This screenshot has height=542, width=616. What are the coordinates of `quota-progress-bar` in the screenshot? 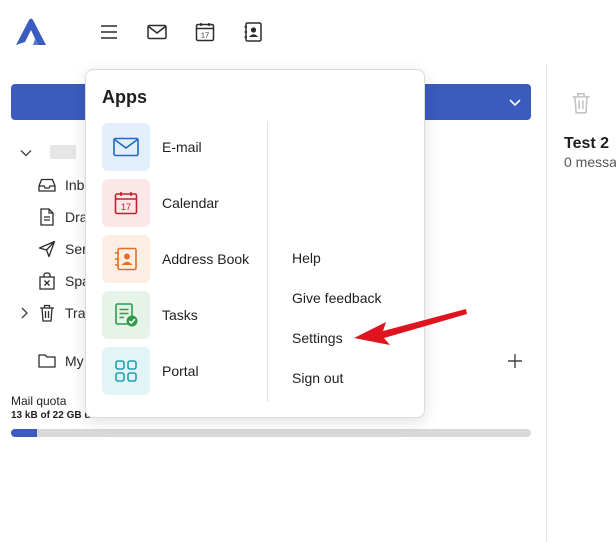 It's located at (271, 433).